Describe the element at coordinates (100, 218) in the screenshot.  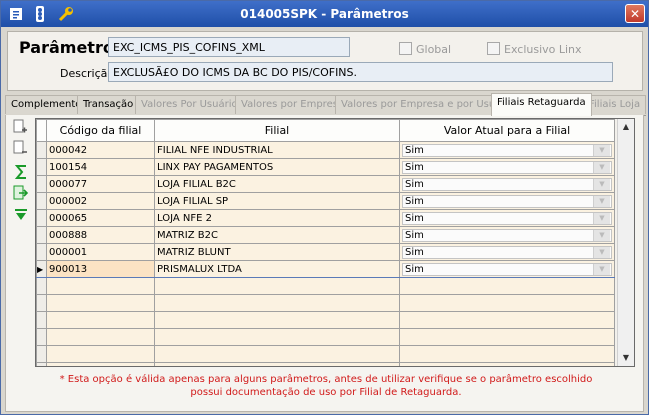
I see `cell-codigo: 000065` at that location.